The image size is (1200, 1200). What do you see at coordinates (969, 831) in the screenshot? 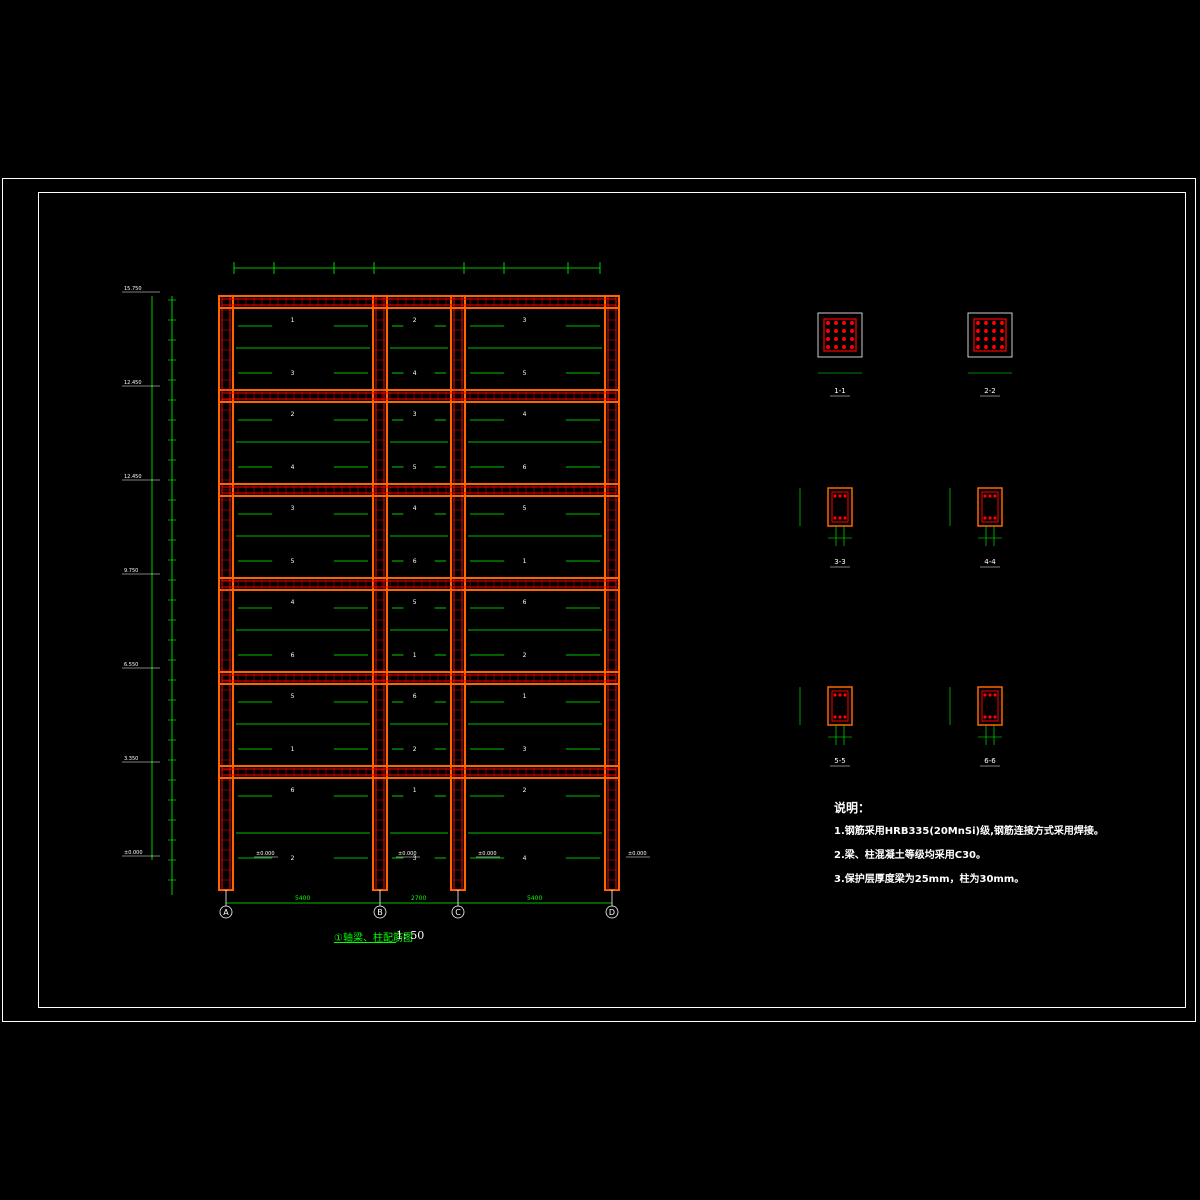
I see `note-item-1: 1.钢筋采用HRB335(20MnSi)级,钢筋连接方式采用焊接。` at bounding box center [969, 831].